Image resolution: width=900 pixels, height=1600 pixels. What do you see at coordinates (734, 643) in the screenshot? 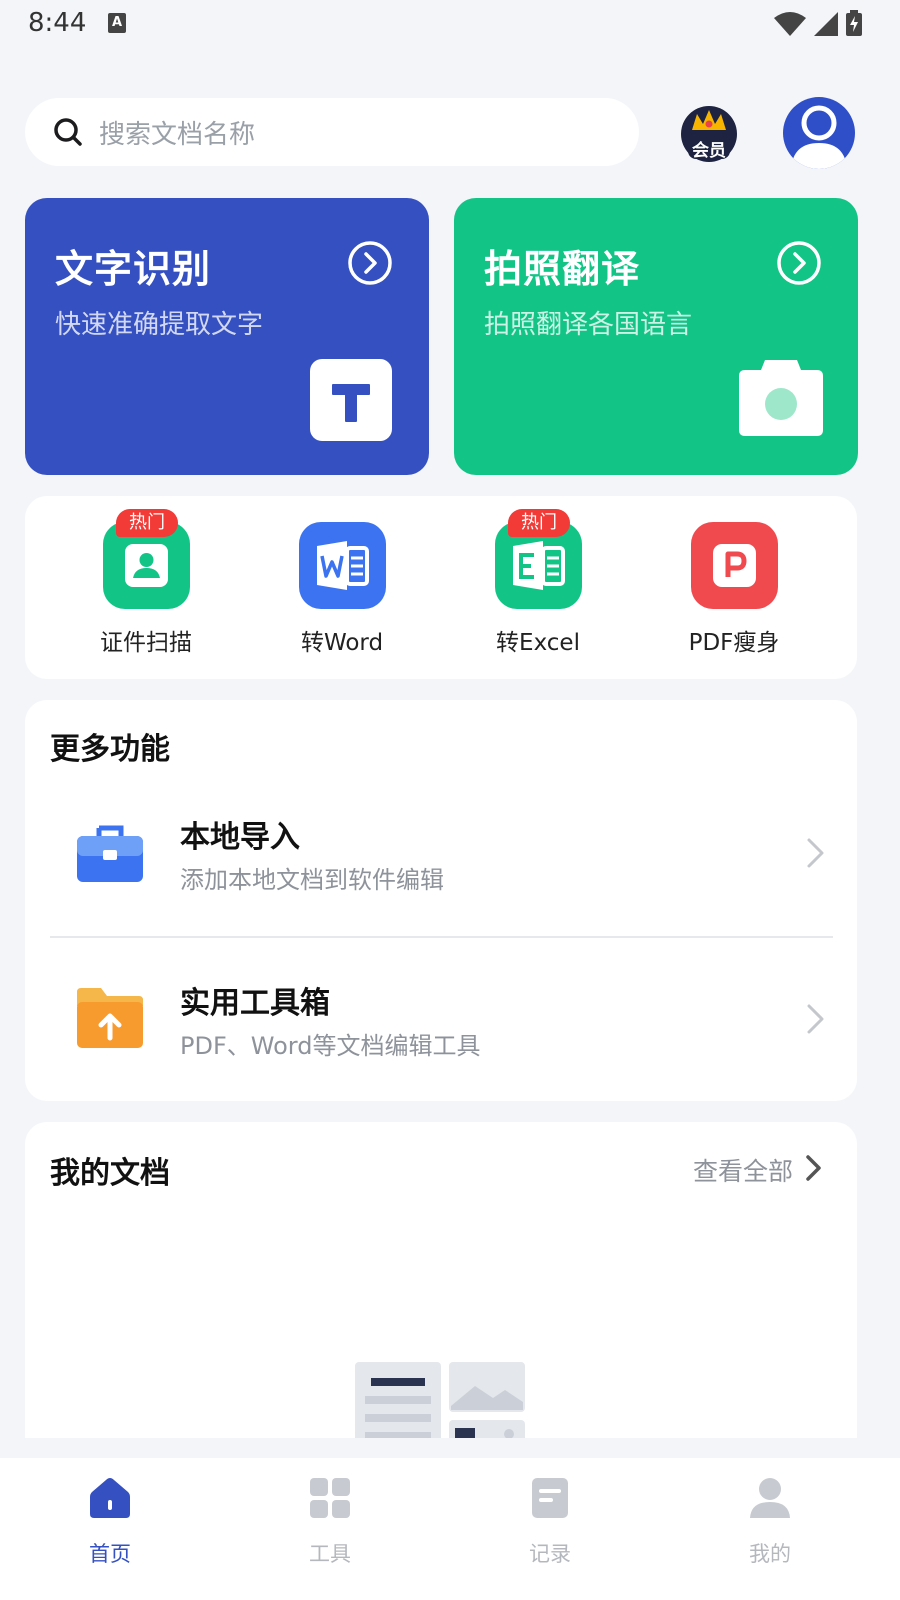
I see `tool-label: PDF瘦身` at bounding box center [734, 643].